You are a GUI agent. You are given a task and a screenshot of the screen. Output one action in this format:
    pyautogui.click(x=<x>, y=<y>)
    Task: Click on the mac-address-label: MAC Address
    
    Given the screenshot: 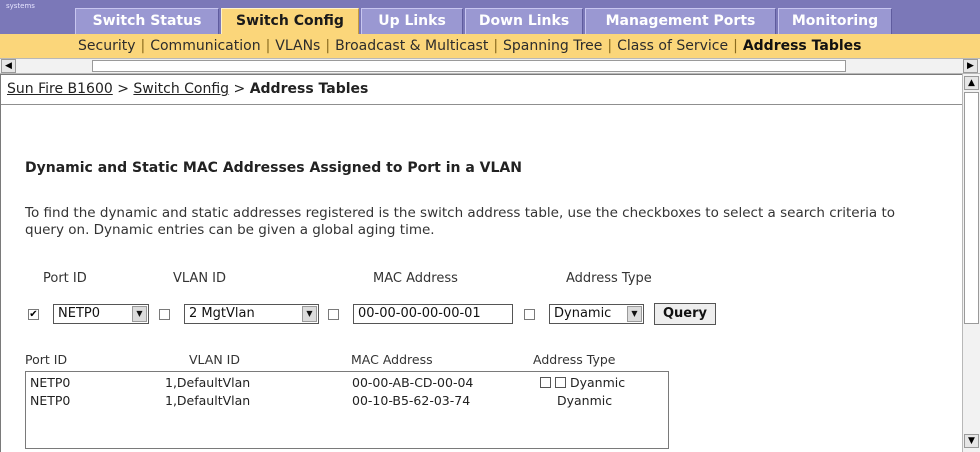 What is the action you would take?
    pyautogui.click(x=415, y=278)
    